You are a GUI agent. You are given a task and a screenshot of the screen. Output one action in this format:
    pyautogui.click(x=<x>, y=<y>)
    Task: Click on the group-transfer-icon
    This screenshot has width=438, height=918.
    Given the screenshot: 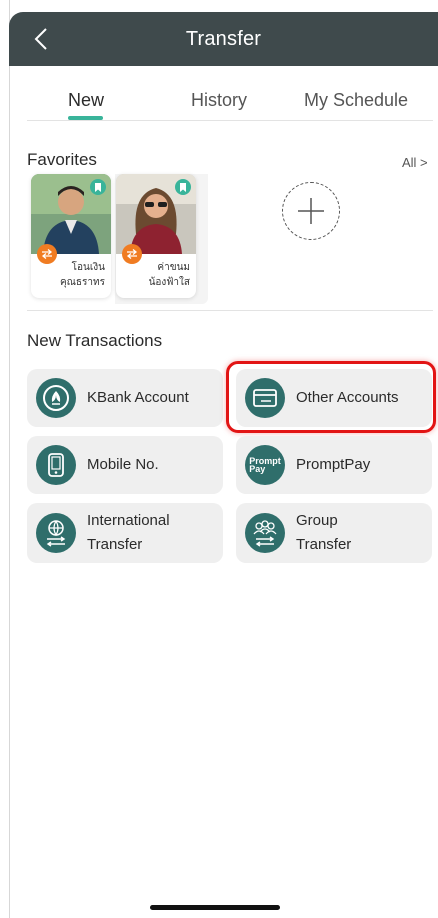 What is the action you would take?
    pyautogui.click(x=265, y=533)
    